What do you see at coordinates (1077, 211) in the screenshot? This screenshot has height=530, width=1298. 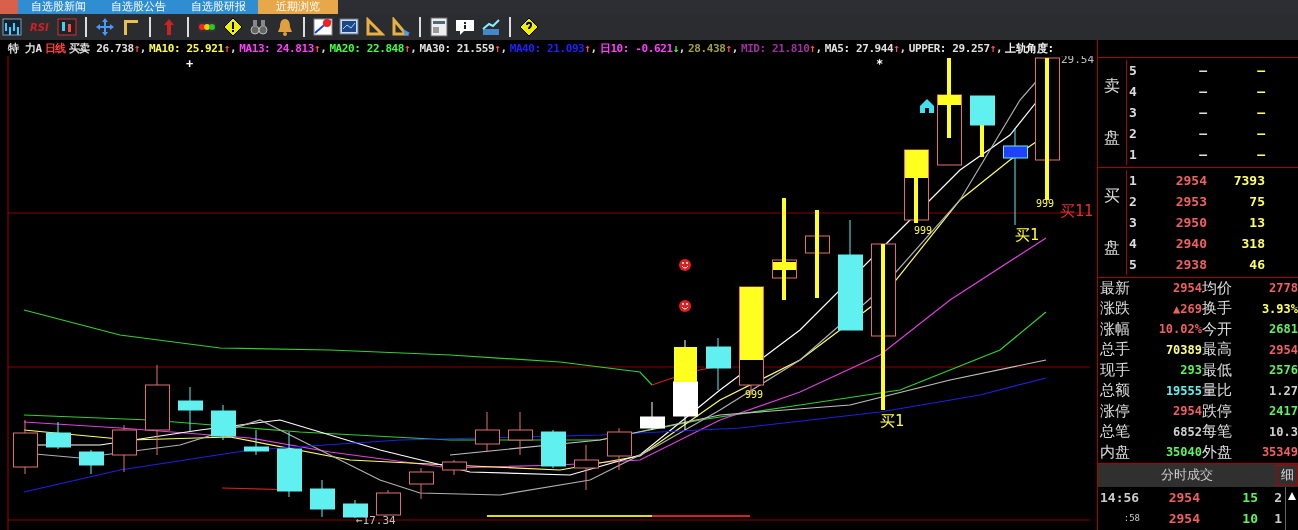 I see `buy-signal-label: 买11` at bounding box center [1077, 211].